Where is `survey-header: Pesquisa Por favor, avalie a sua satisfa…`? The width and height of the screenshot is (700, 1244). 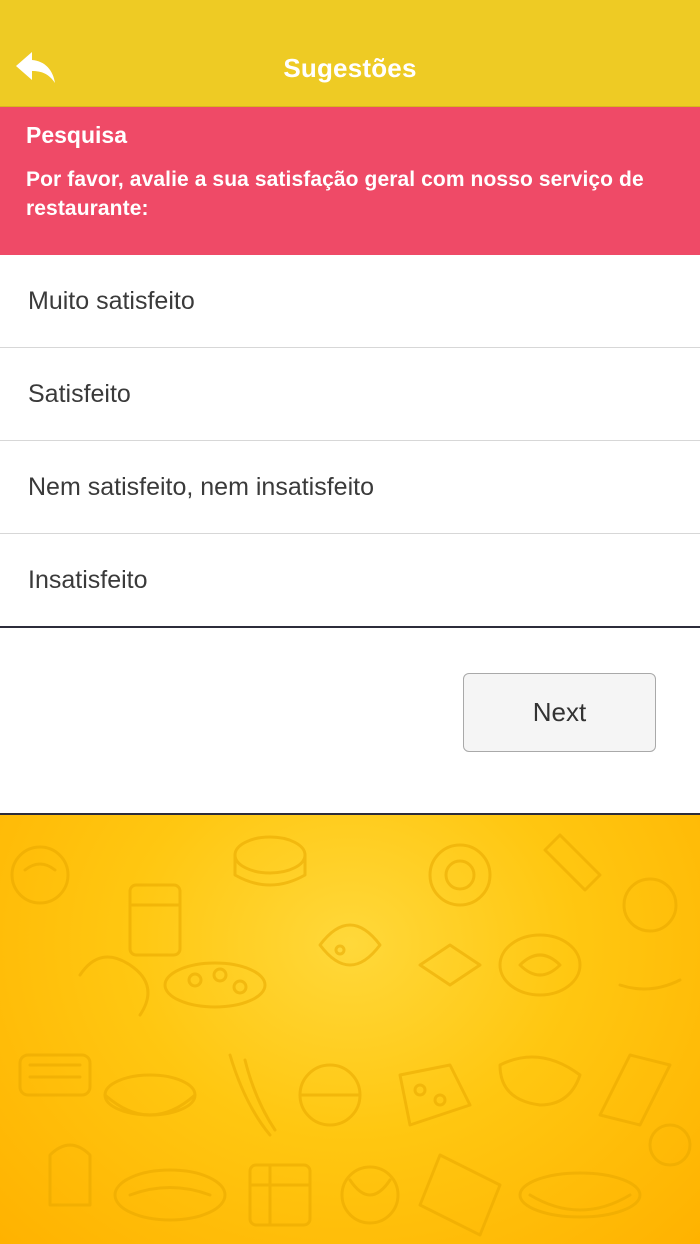
survey-header: Pesquisa Por favor, avalie a sua satisfa… is located at coordinates (350, 181).